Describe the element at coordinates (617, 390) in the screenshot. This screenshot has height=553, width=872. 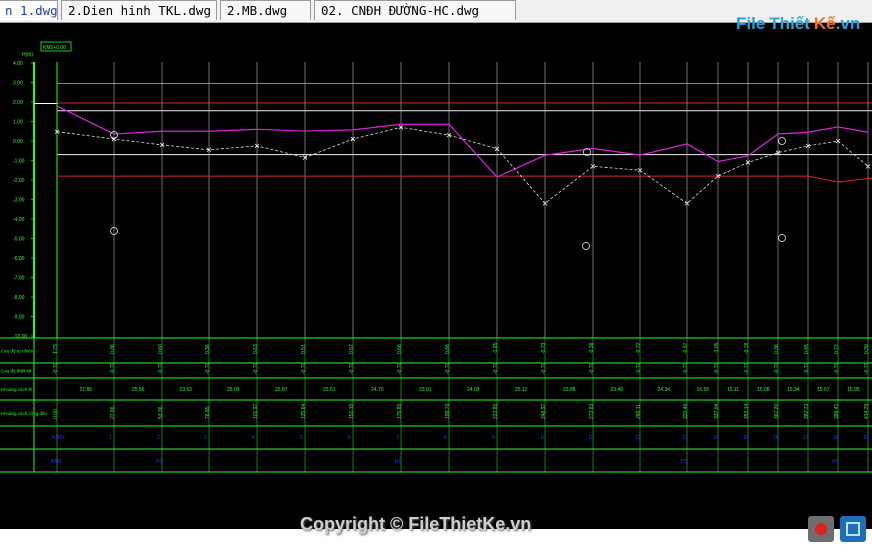
I see `segment-distance-value: 23.49` at that location.